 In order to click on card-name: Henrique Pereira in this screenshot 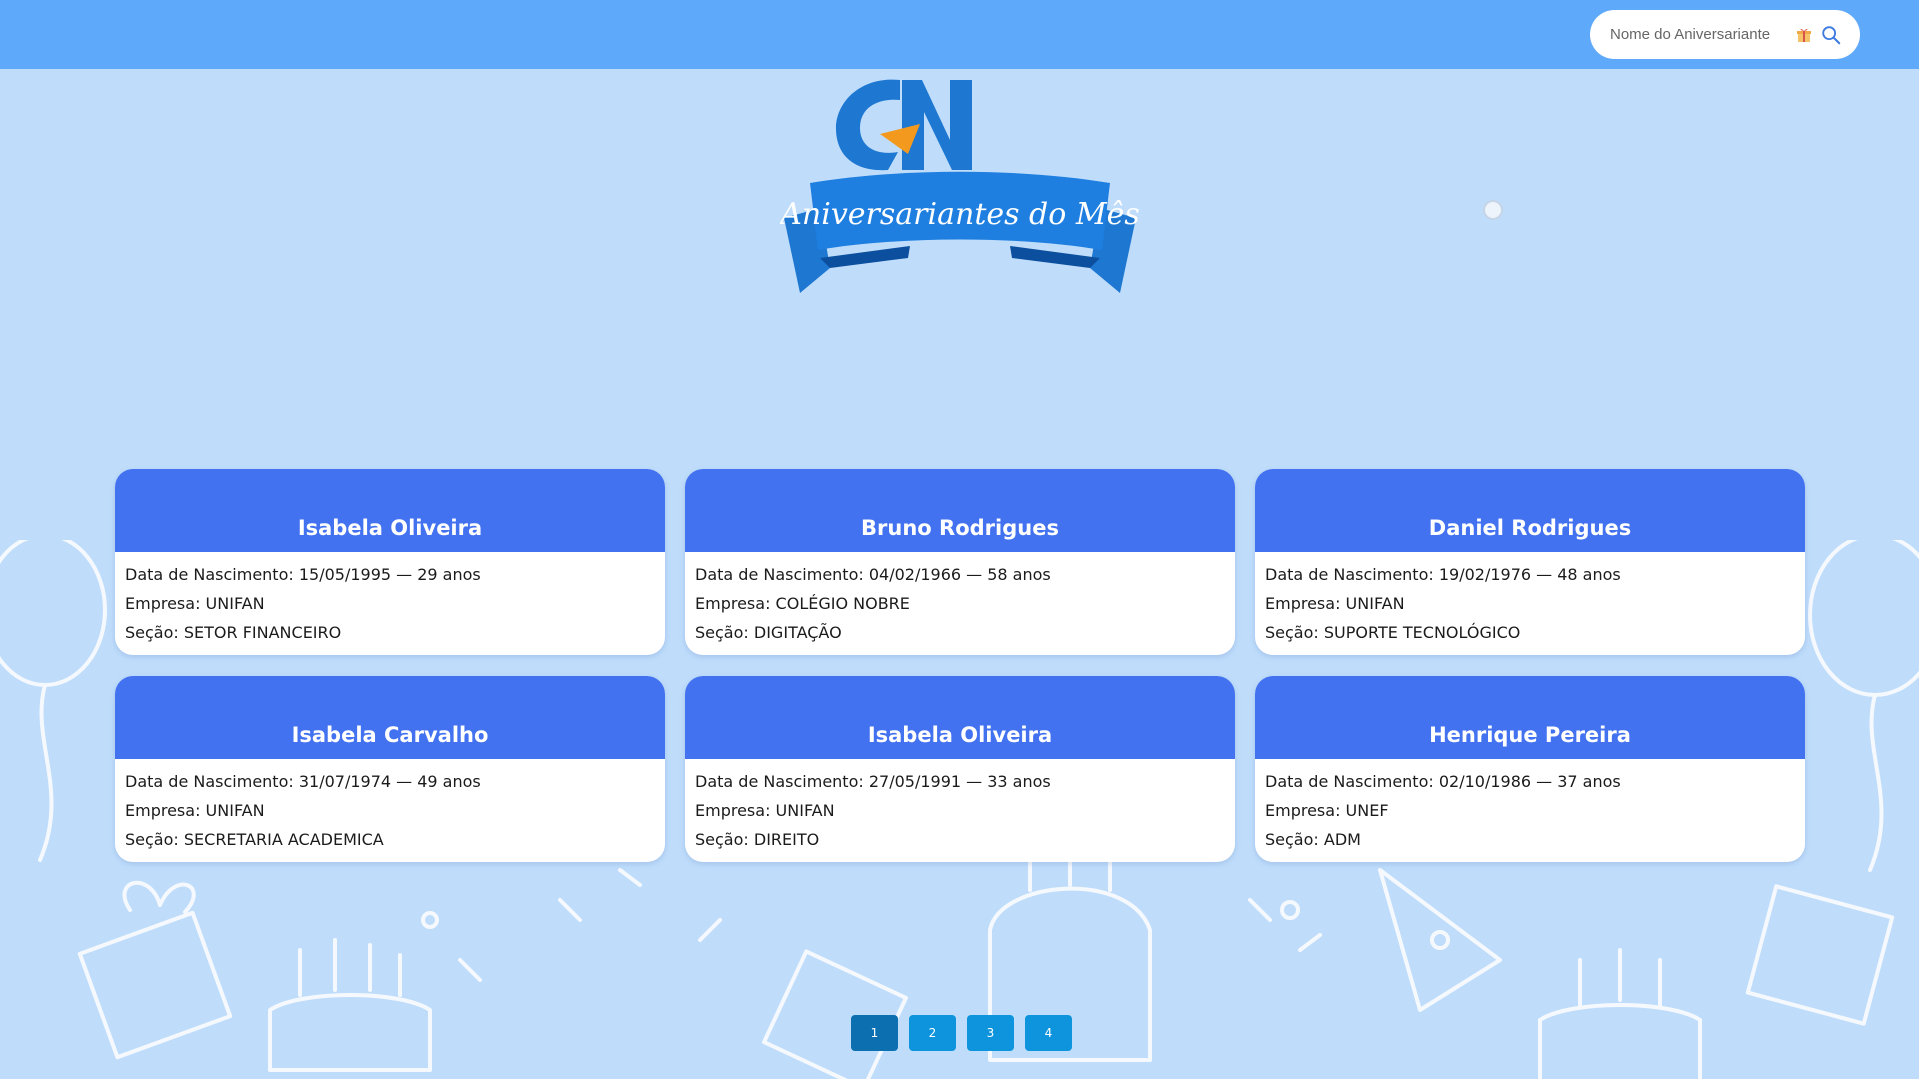, I will do `click(1530, 735)`.